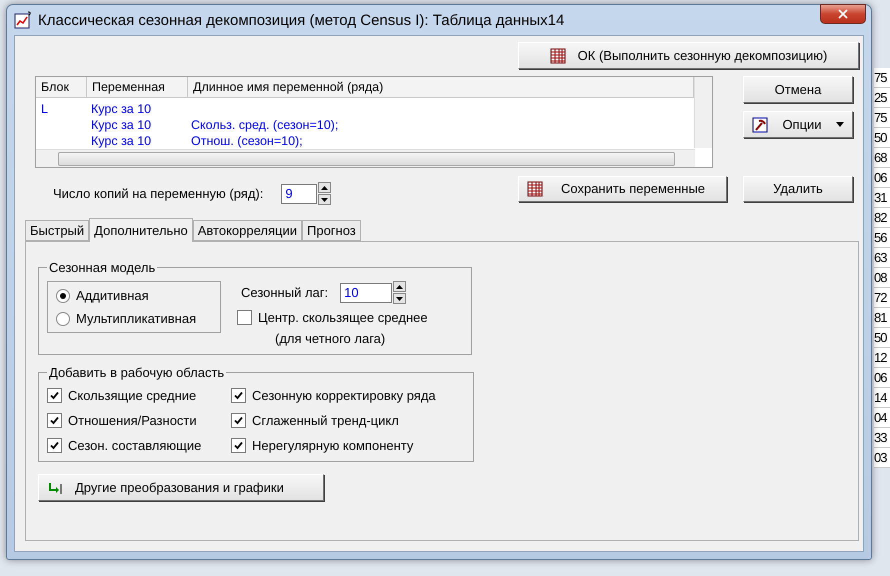 The height and width of the screenshot is (576, 890). Describe the element at coordinates (882, 398) in the screenshot. I see `background-table-cell: 14` at that location.